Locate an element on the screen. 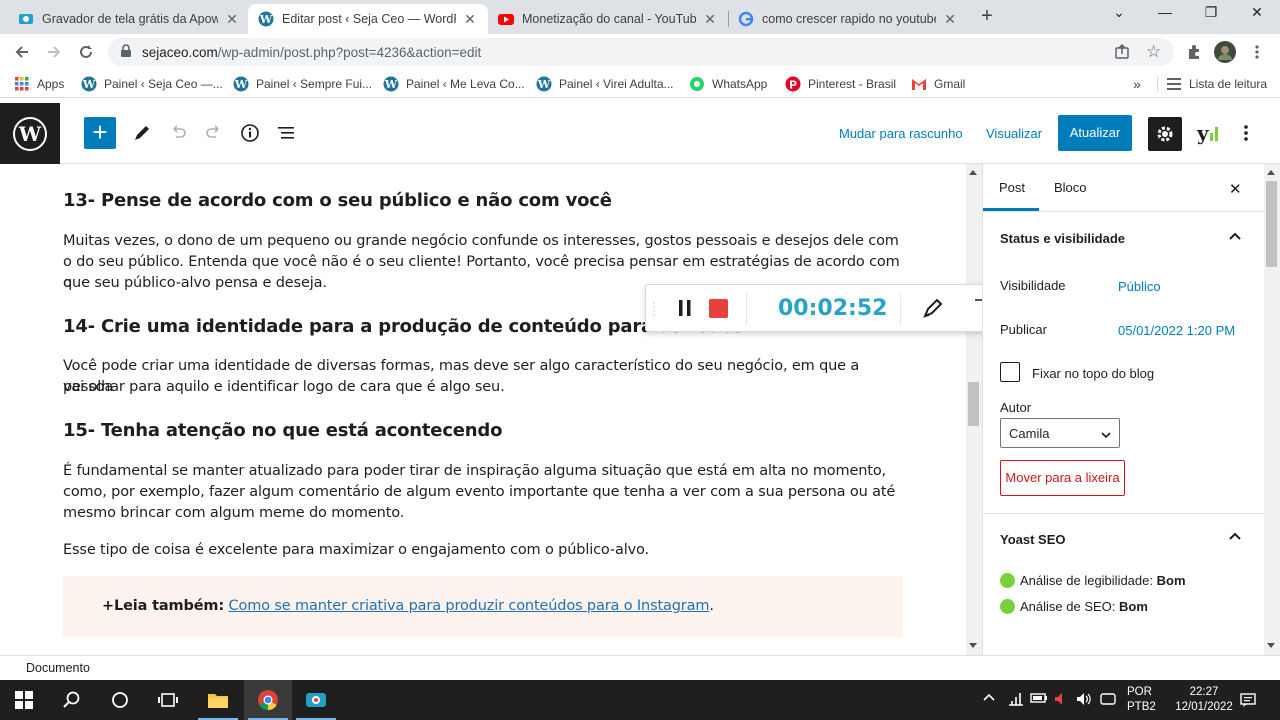 Image resolution: width=1280 pixels, height=720 pixels. battery-icon is located at coordinates (1039, 699).